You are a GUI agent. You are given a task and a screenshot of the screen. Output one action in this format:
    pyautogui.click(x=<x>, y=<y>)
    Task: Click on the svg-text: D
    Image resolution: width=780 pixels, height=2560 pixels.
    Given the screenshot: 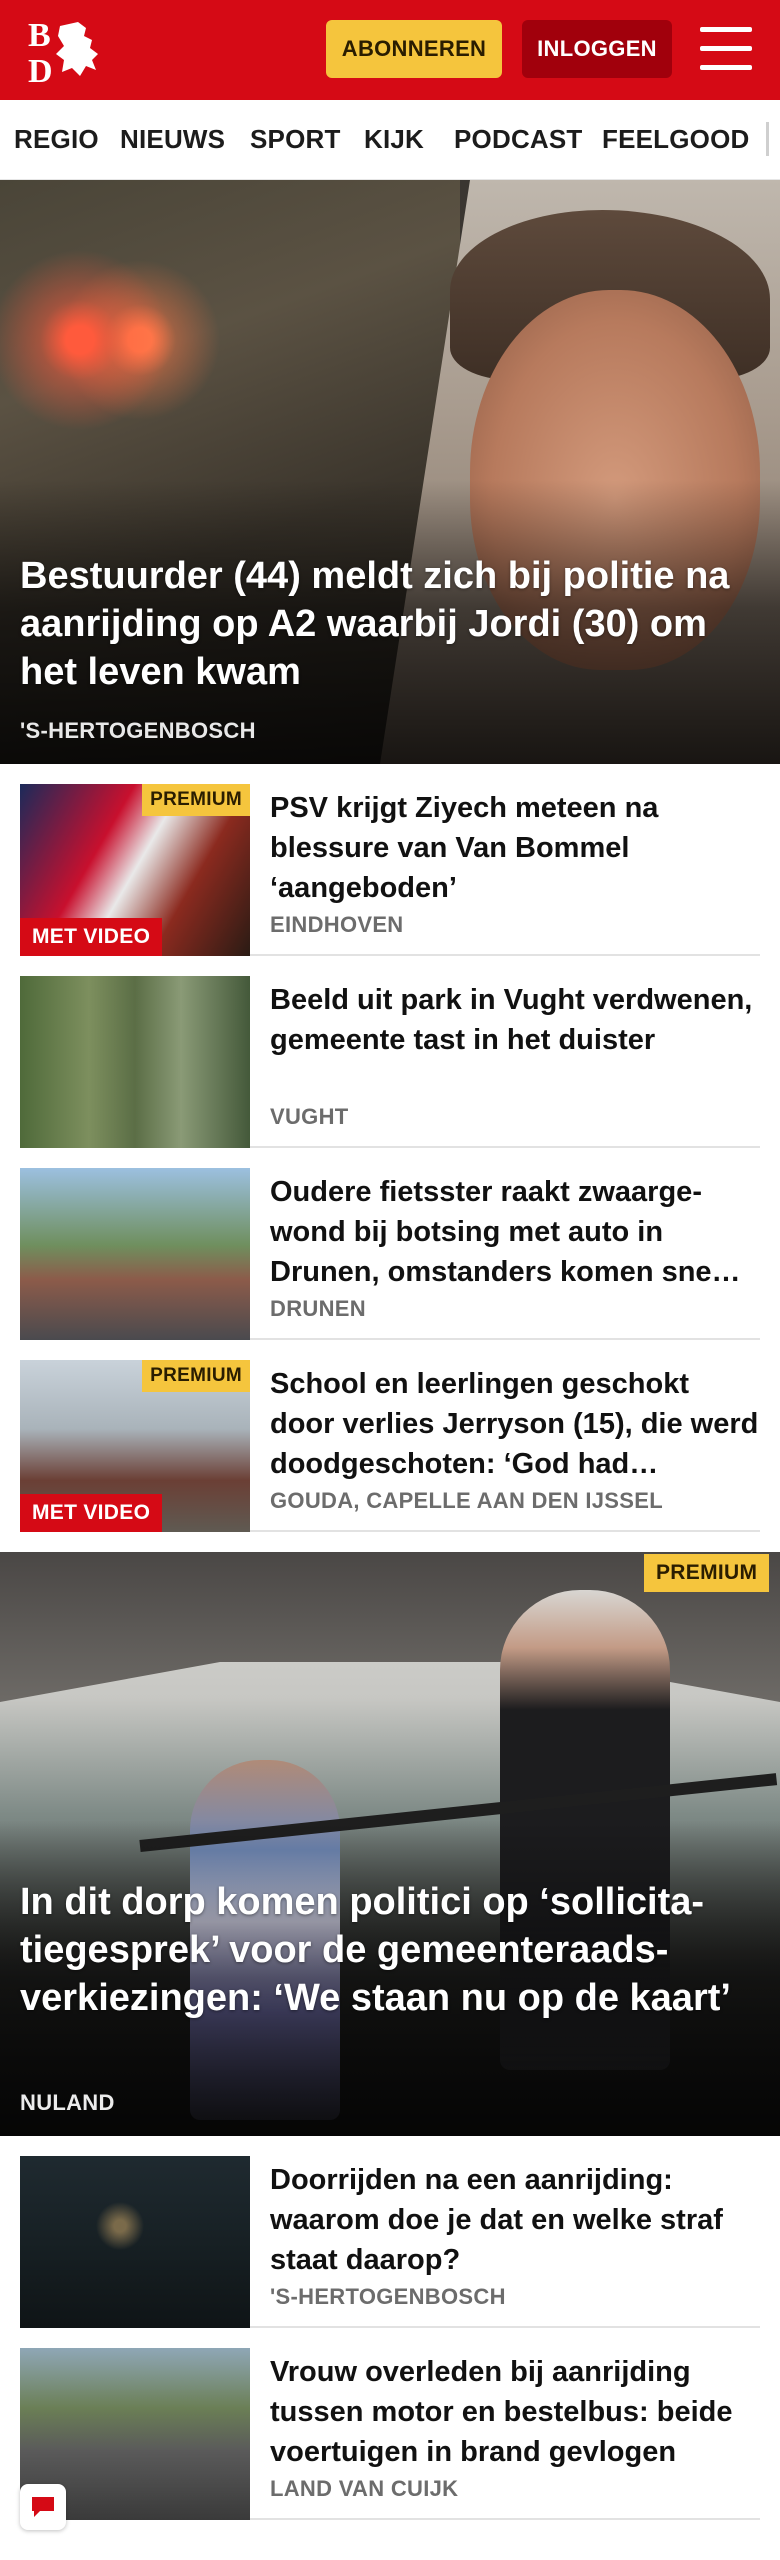 What is the action you would take?
    pyautogui.click(x=40, y=69)
    